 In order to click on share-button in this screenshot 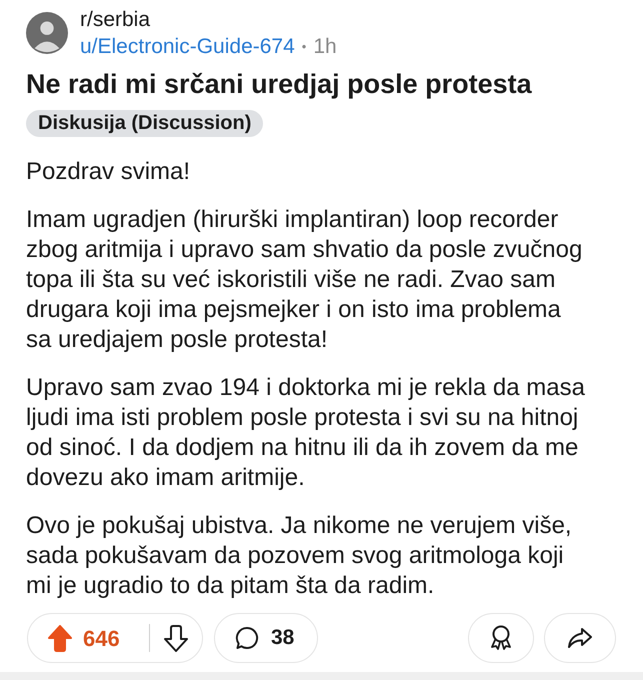, I will do `click(580, 638)`.